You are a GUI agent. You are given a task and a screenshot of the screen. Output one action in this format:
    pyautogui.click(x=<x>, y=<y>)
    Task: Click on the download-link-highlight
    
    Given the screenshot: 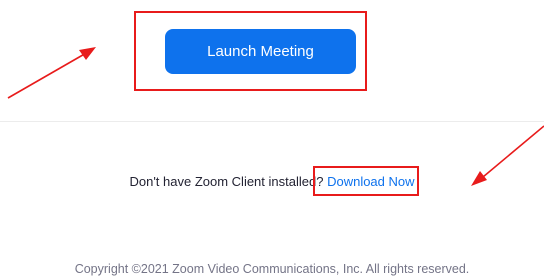 What is the action you would take?
    pyautogui.click(x=366, y=181)
    